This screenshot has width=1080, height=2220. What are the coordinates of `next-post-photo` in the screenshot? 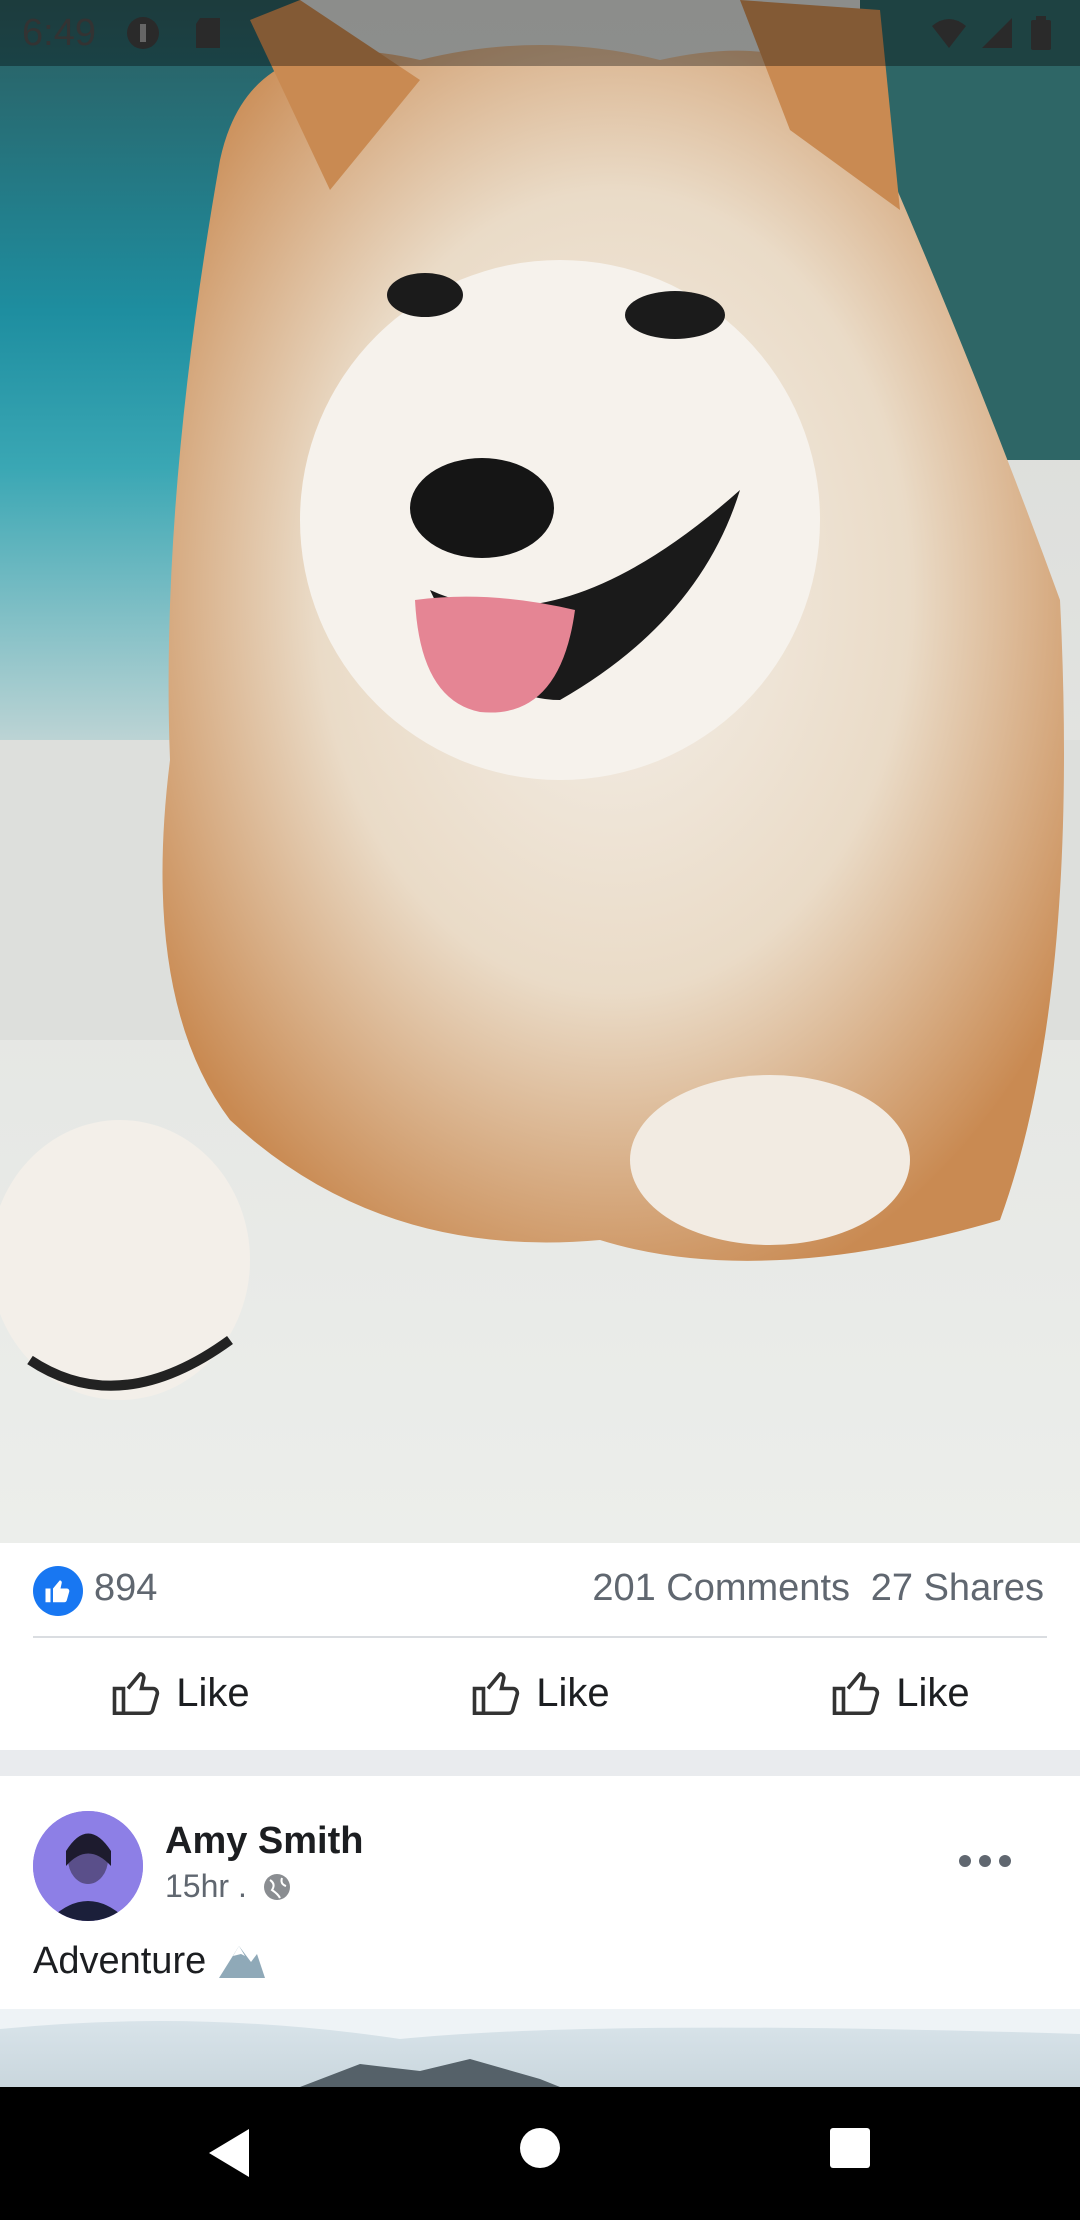 It's located at (540, 2048).